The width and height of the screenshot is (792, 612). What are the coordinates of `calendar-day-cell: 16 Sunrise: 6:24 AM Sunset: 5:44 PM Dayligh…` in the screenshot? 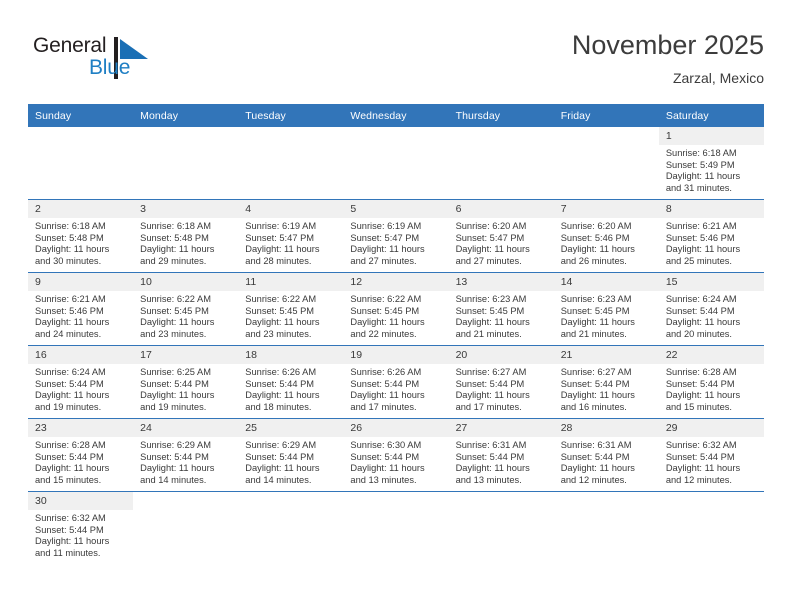 It's located at (81, 382).